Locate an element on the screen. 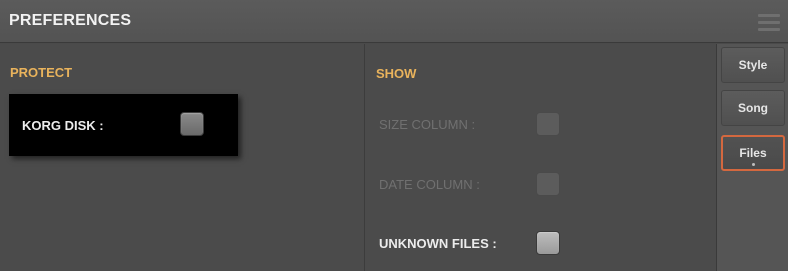 The width and height of the screenshot is (788, 271). section-divider is located at coordinates (364, 157).